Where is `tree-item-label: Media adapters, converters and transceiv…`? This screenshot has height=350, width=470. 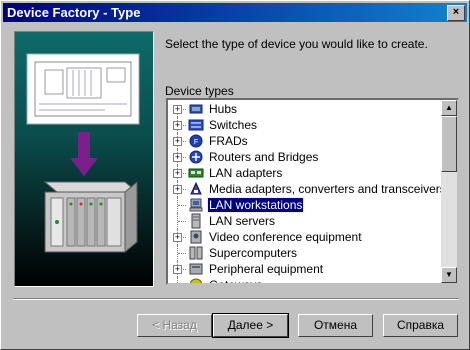 tree-item-label: Media adapters, converters and transceiv… is located at coordinates (326, 189).